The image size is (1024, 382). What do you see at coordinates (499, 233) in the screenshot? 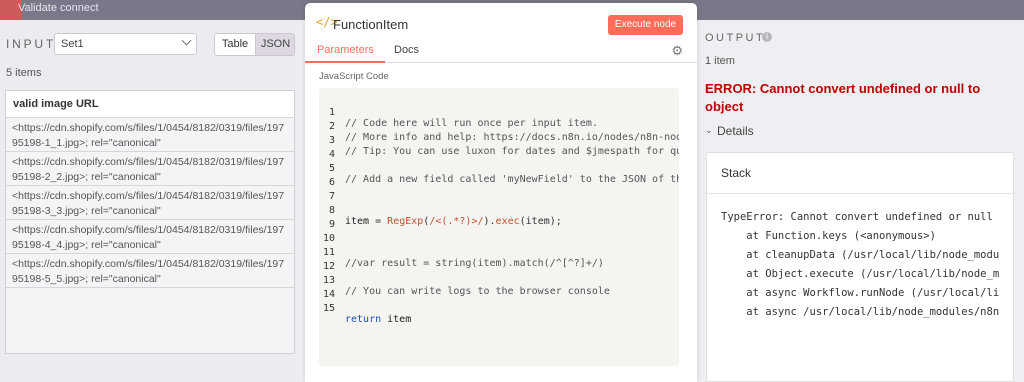
I see `code-line: 10` at bounding box center [499, 233].